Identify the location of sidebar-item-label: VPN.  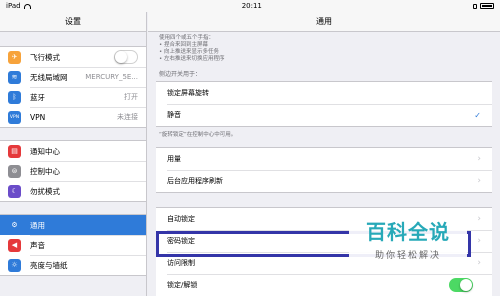
(38, 117).